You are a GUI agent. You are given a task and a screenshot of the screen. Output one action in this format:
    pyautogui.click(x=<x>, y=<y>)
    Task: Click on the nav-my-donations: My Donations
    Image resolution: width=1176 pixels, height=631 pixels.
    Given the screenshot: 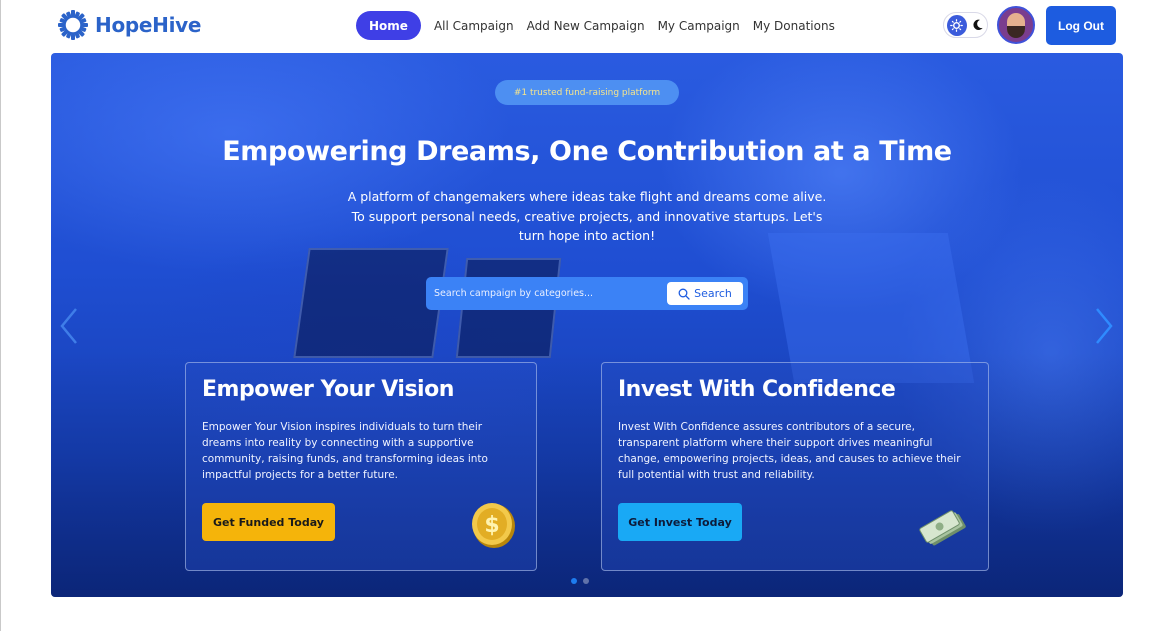 What is the action you would take?
    pyautogui.click(x=794, y=25)
    